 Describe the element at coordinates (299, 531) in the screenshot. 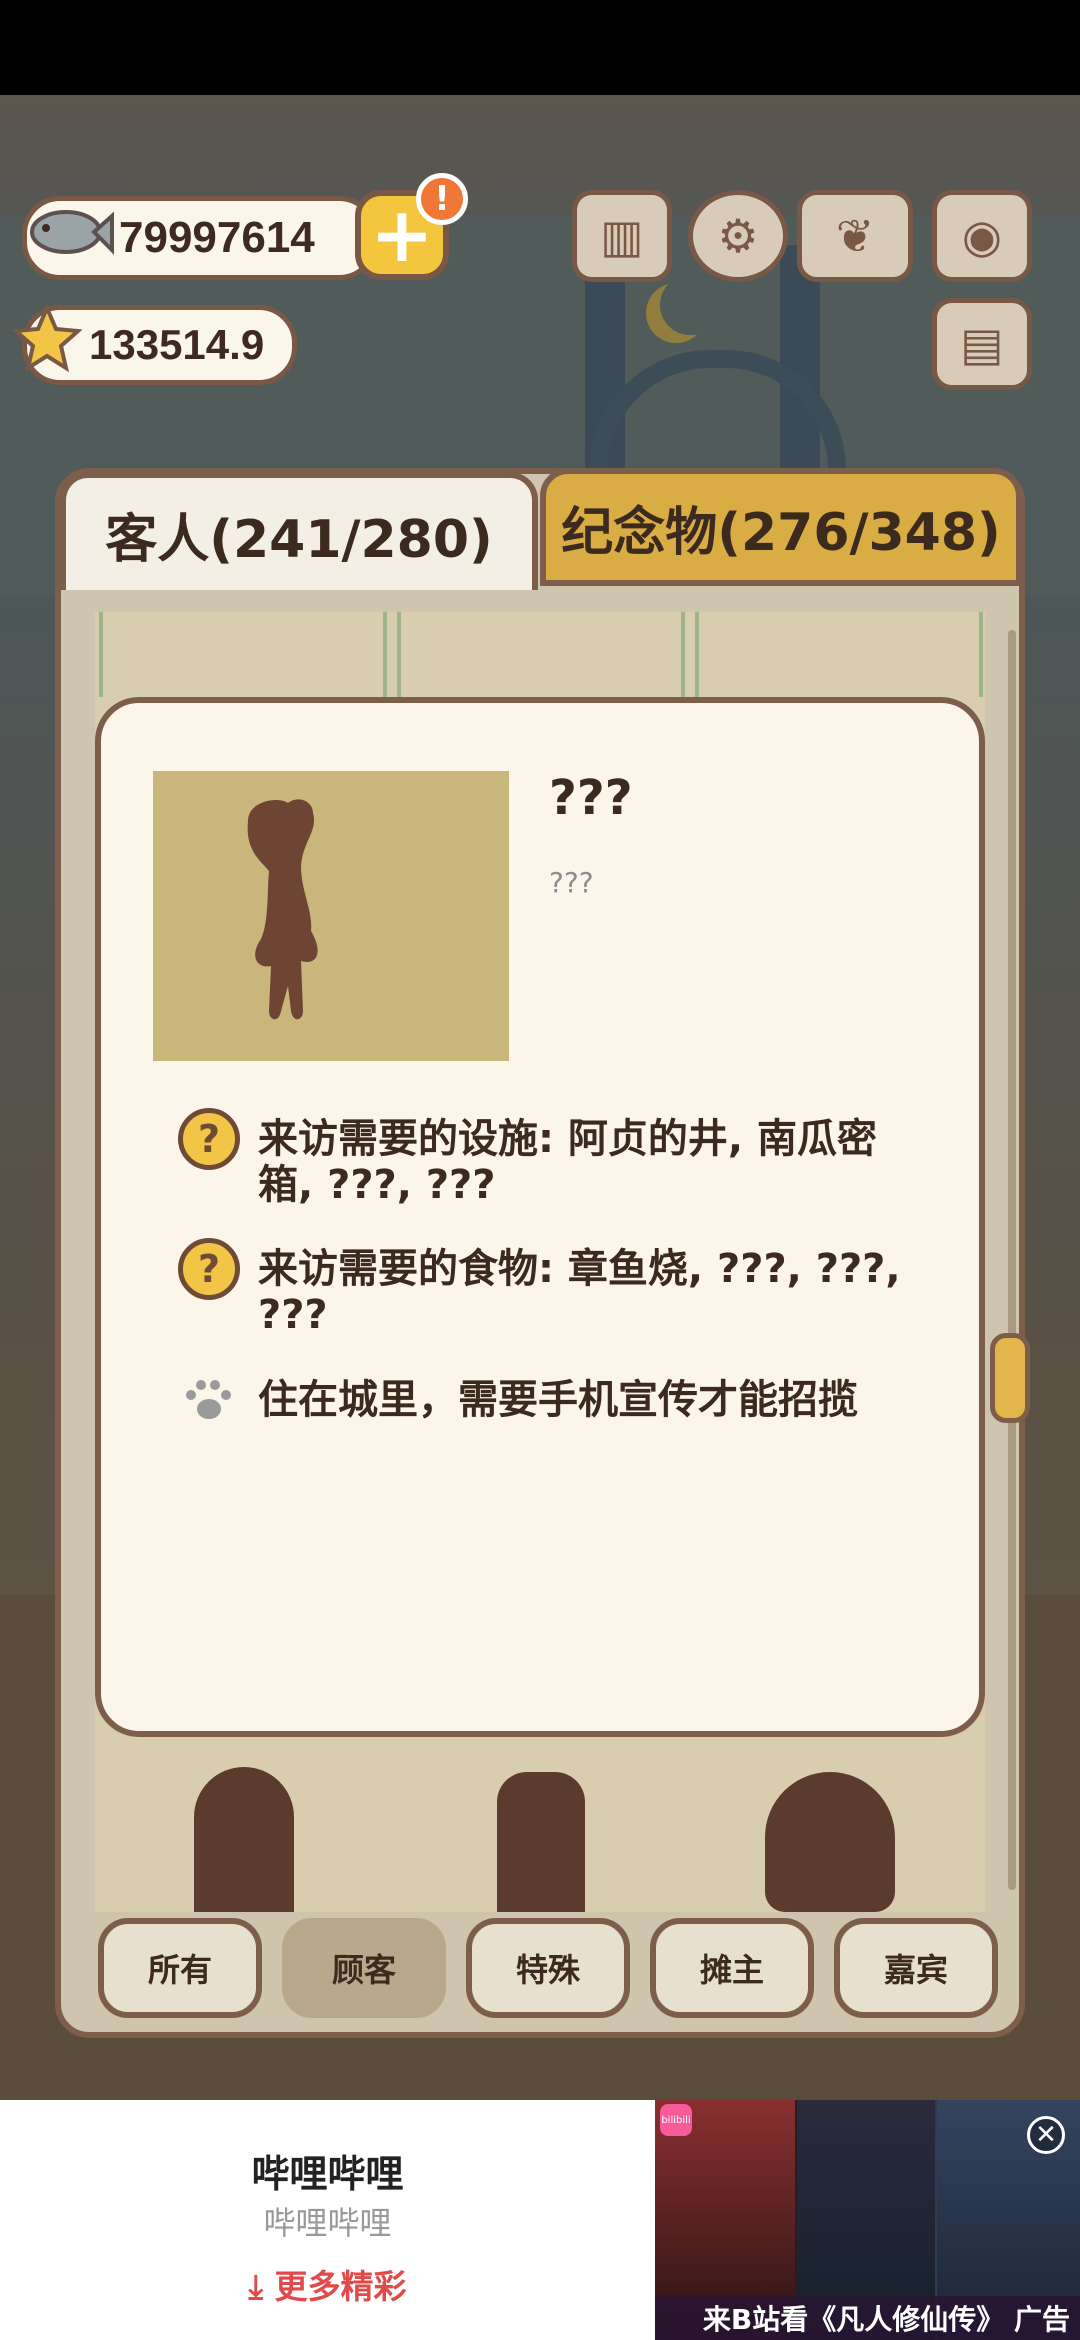

I see `tab-guests: 客人(241/280)` at that location.